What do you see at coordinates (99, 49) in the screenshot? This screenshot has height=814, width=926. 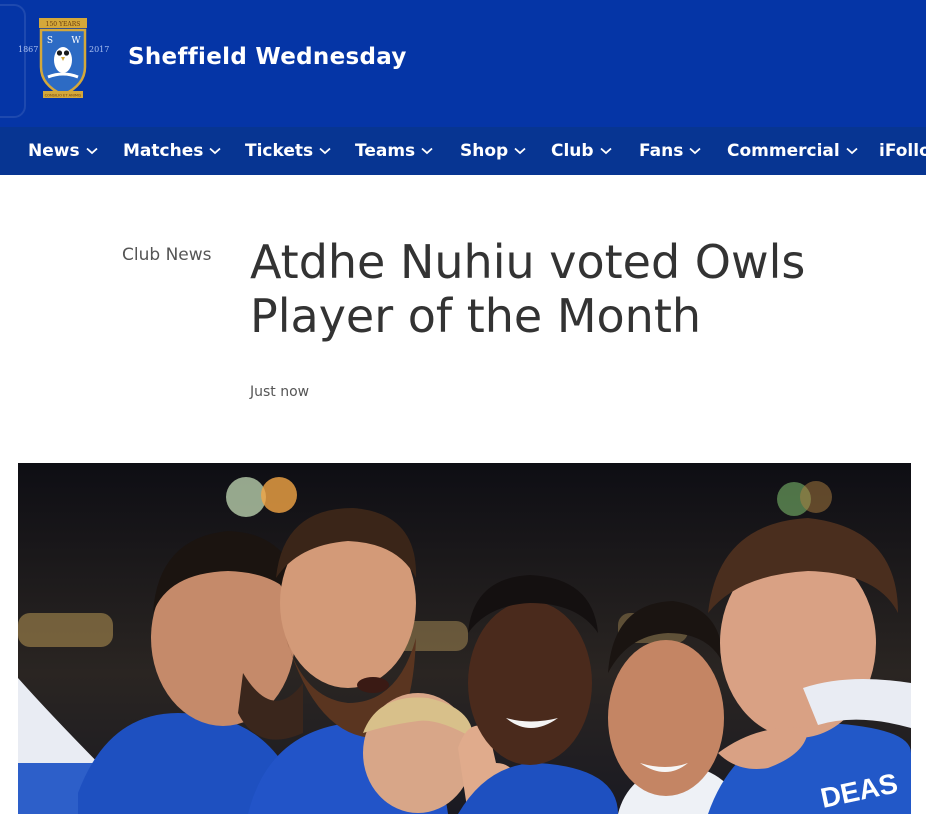 I see `crest-year-right: 2017` at bounding box center [99, 49].